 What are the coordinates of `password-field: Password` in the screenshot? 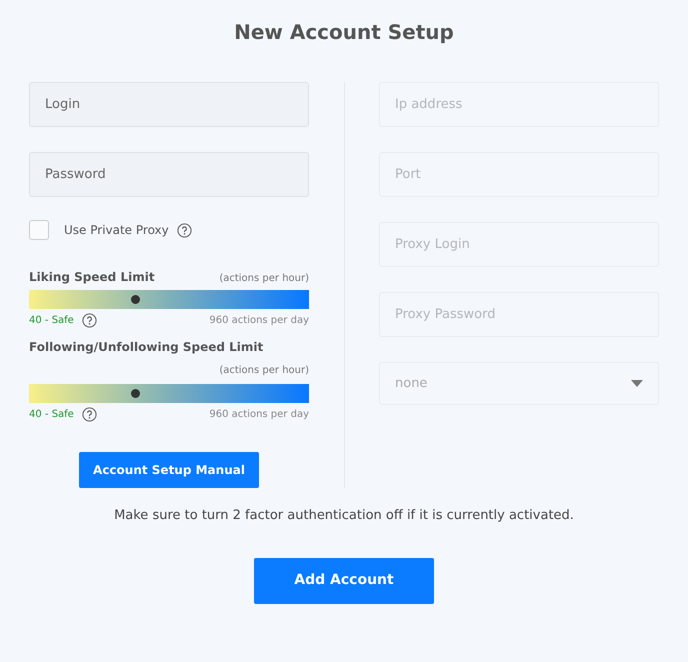 It's located at (169, 174).